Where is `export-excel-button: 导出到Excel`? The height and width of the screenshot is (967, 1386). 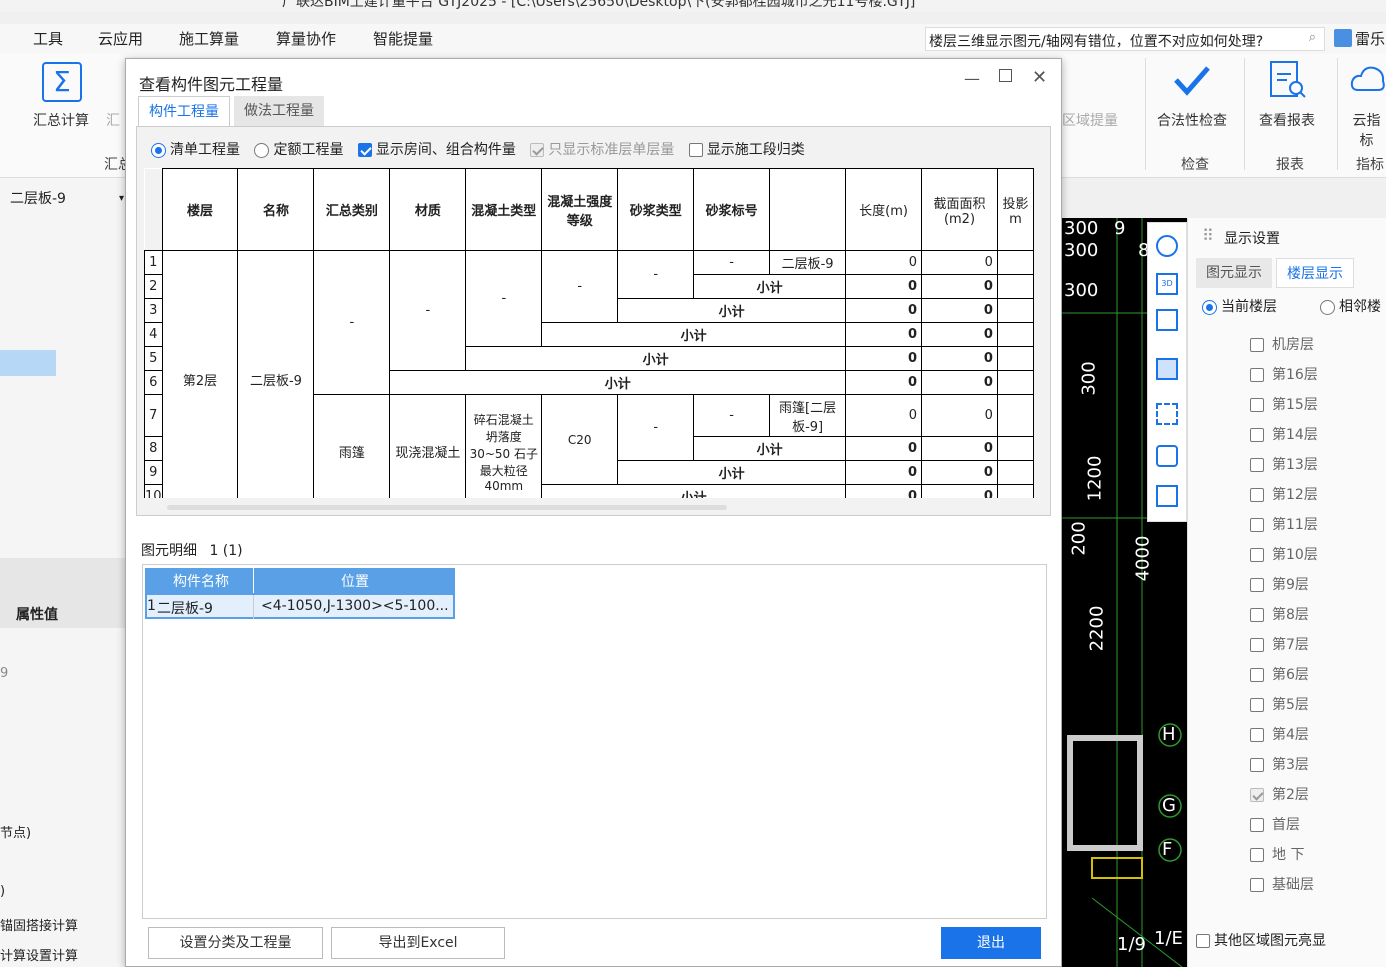
export-excel-button: 导出到Excel is located at coordinates (418, 943).